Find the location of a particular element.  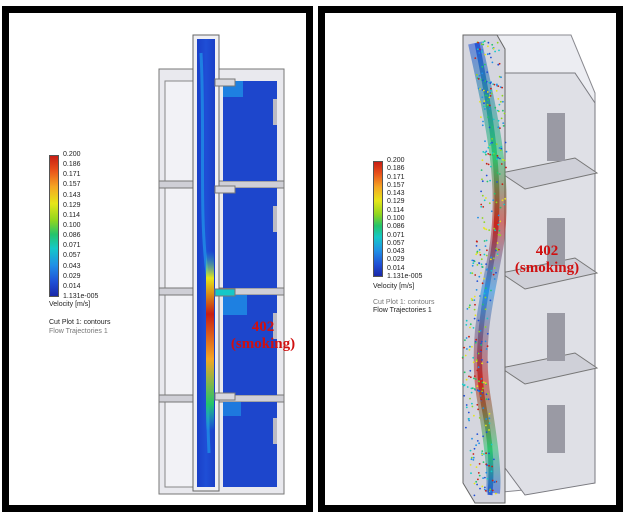

legend-3d-tick: 0.057 is located at coordinates (396, 243).